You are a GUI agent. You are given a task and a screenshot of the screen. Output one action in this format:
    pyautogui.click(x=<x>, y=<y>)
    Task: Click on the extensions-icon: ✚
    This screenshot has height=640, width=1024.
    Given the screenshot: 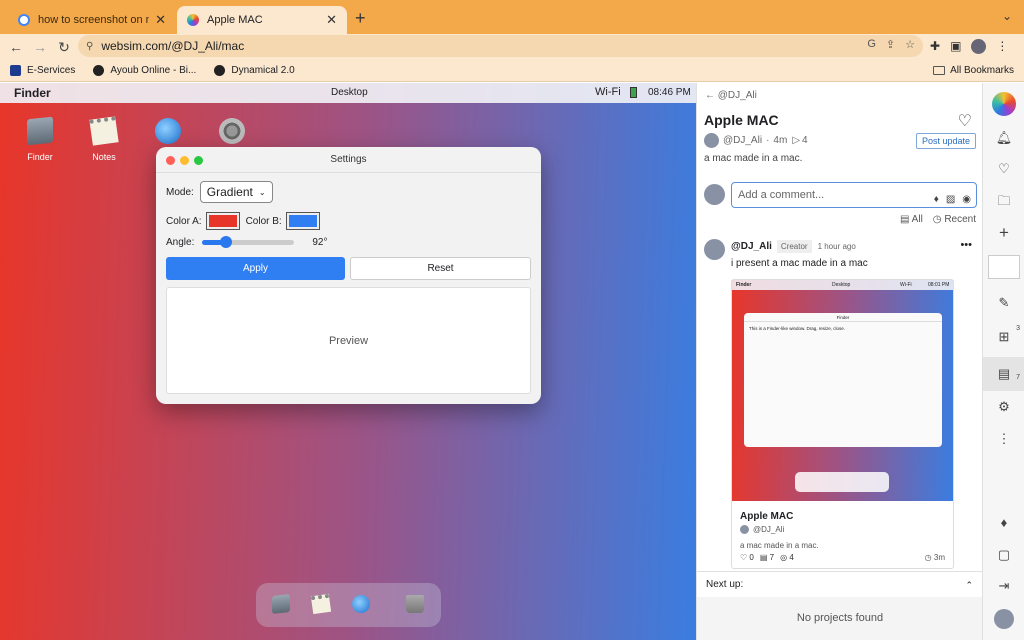 What is the action you would take?
    pyautogui.click(x=935, y=46)
    